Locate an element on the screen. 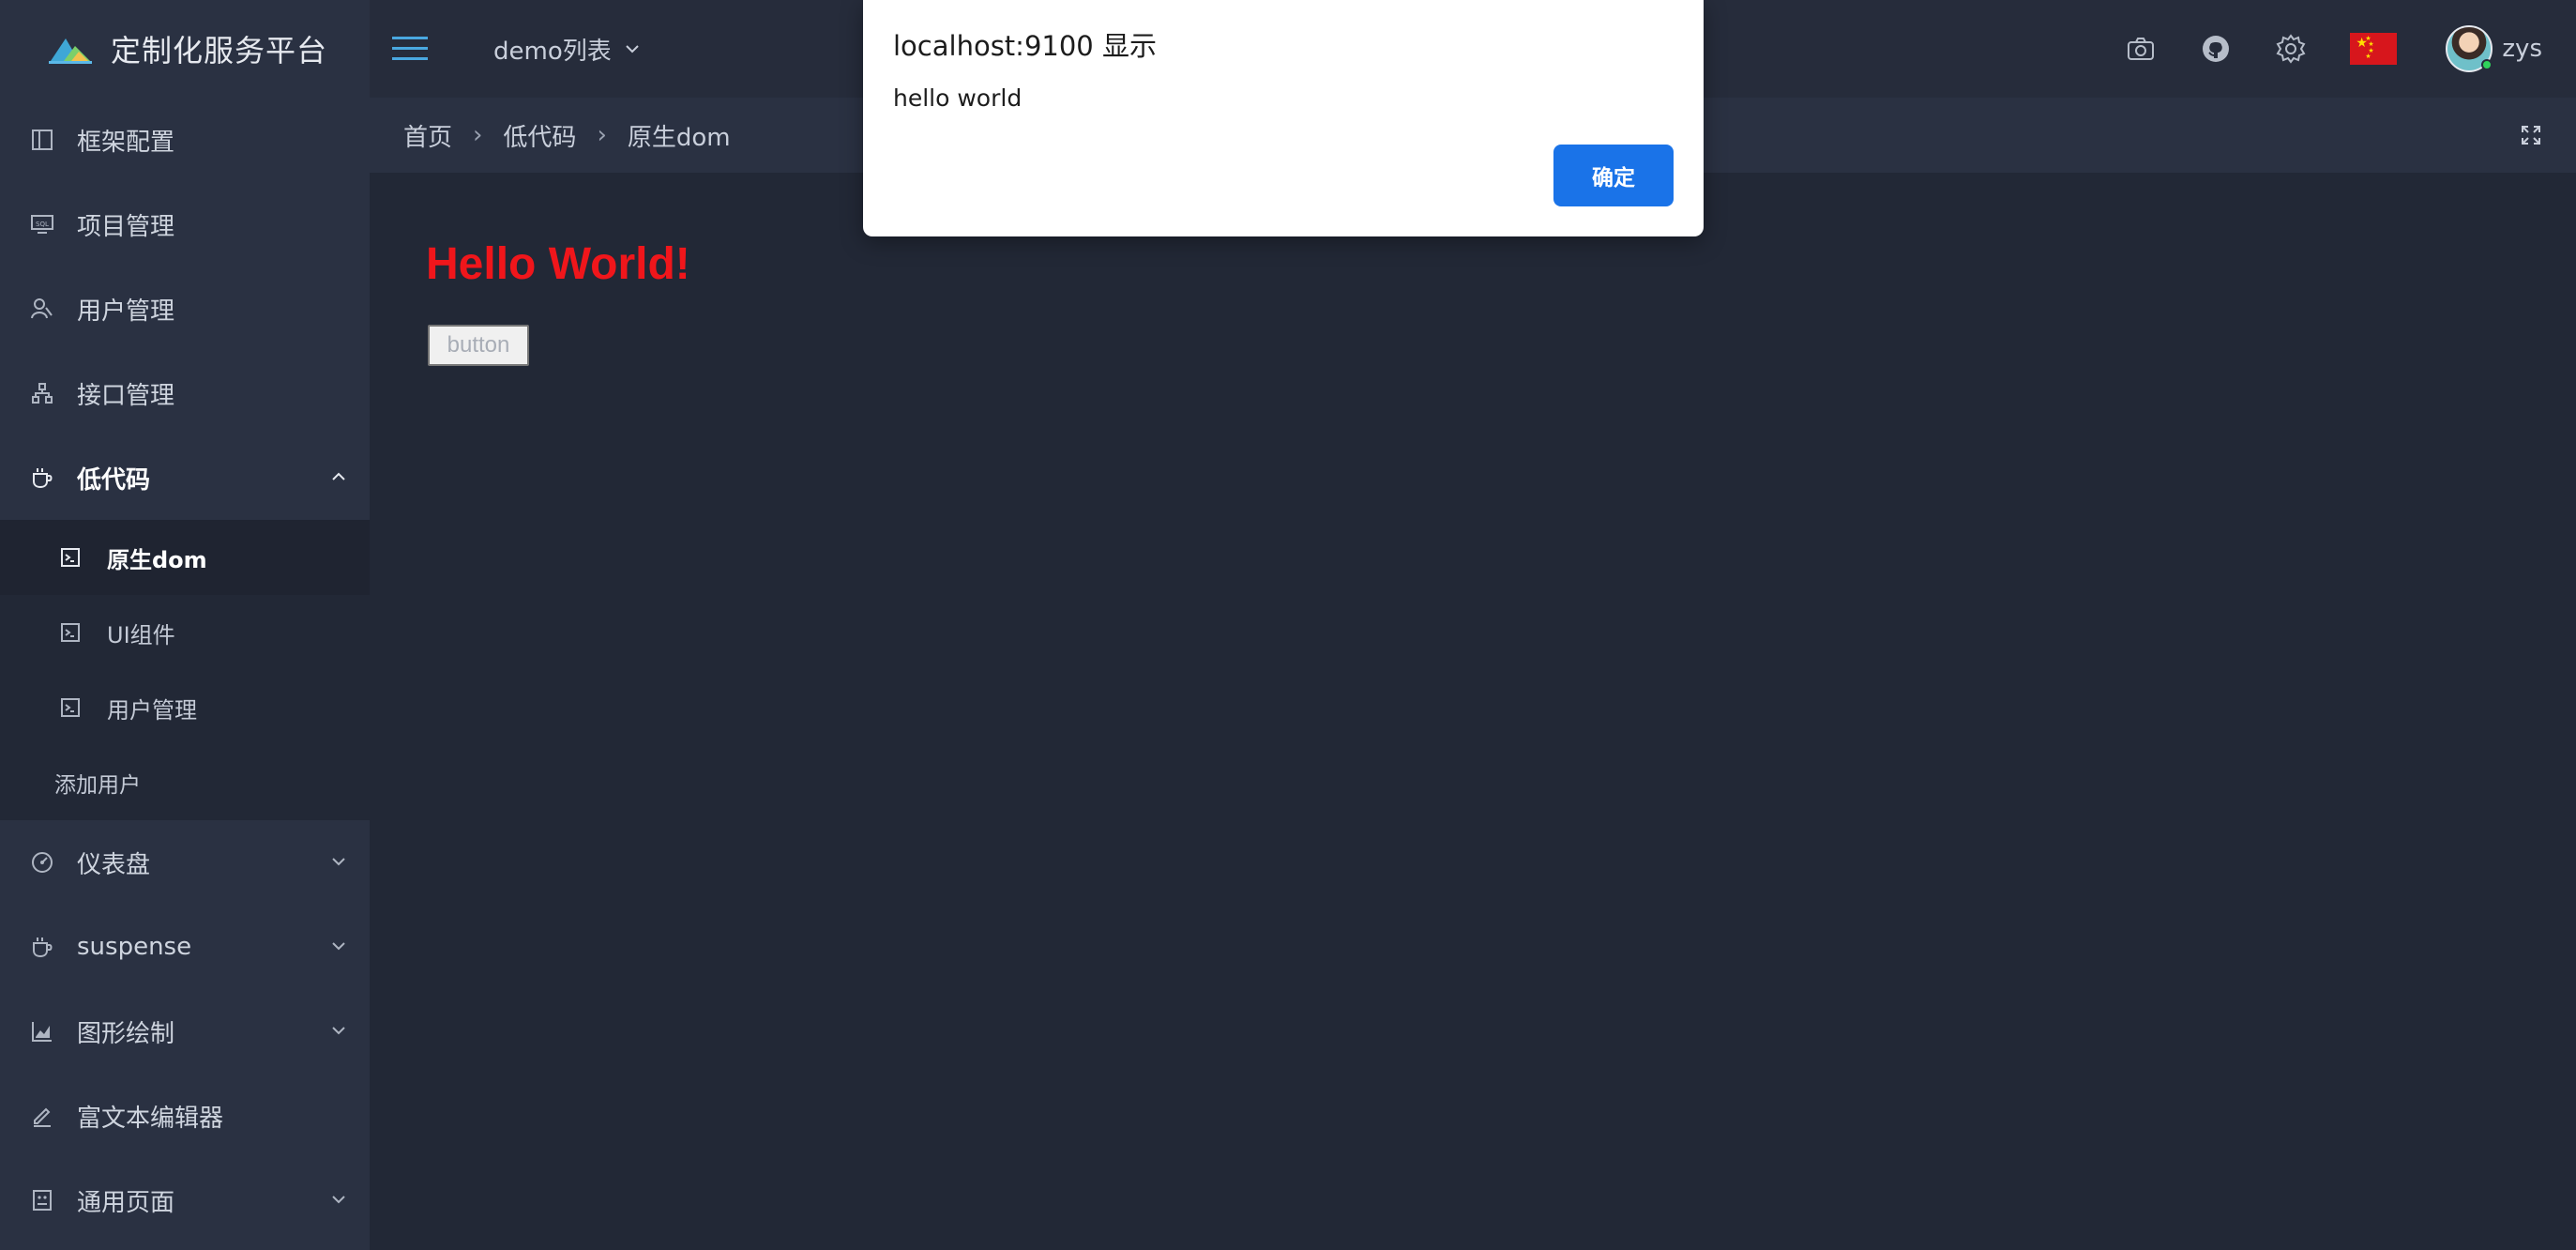 Image resolution: width=2576 pixels, height=1250 pixels. monitor-icon: SQL is located at coordinates (42, 224).